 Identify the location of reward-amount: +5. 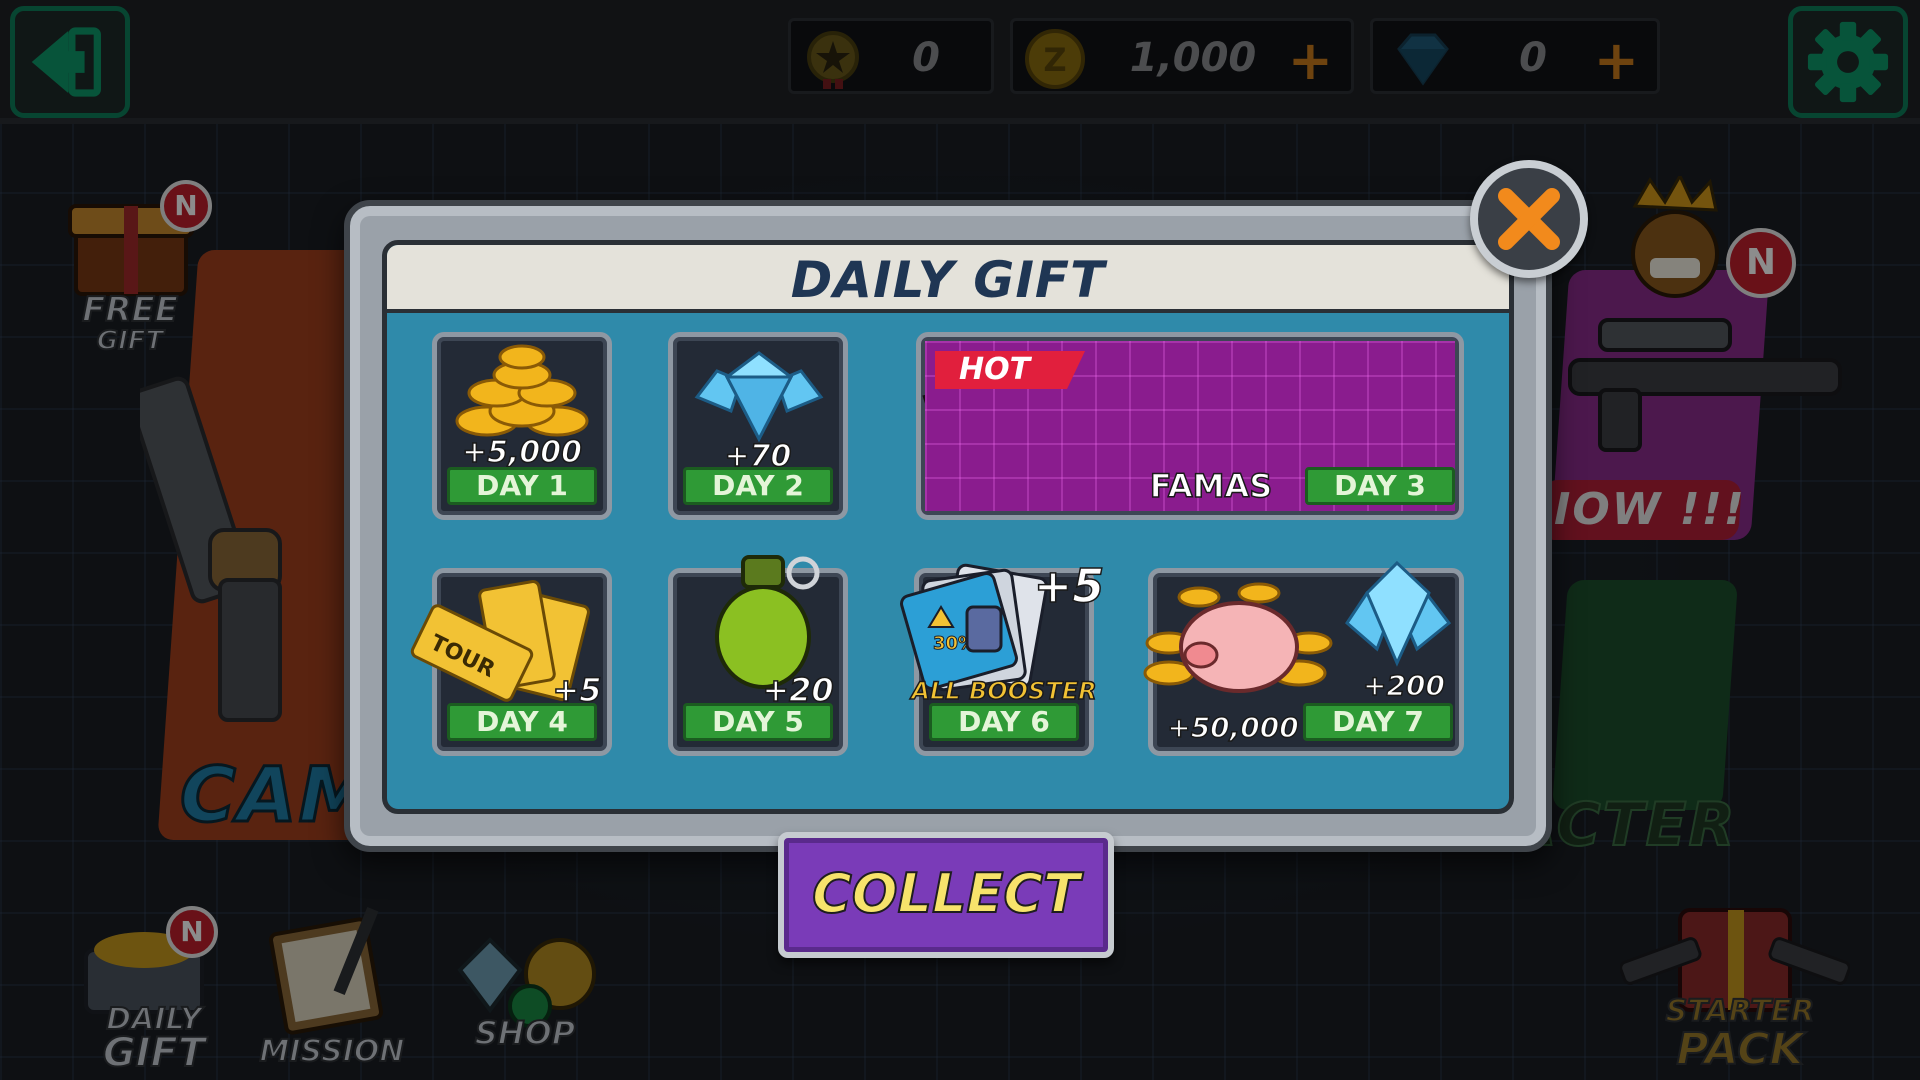
(1069, 586).